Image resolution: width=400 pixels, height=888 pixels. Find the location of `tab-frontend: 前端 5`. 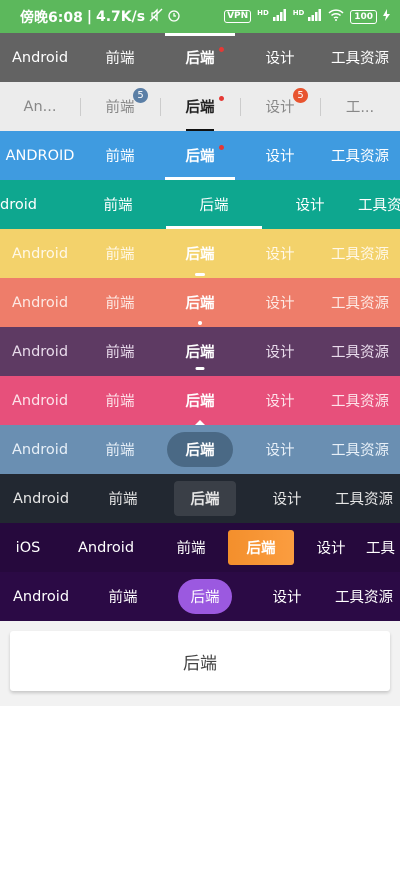

tab-frontend: 前端 5 is located at coordinates (120, 106).